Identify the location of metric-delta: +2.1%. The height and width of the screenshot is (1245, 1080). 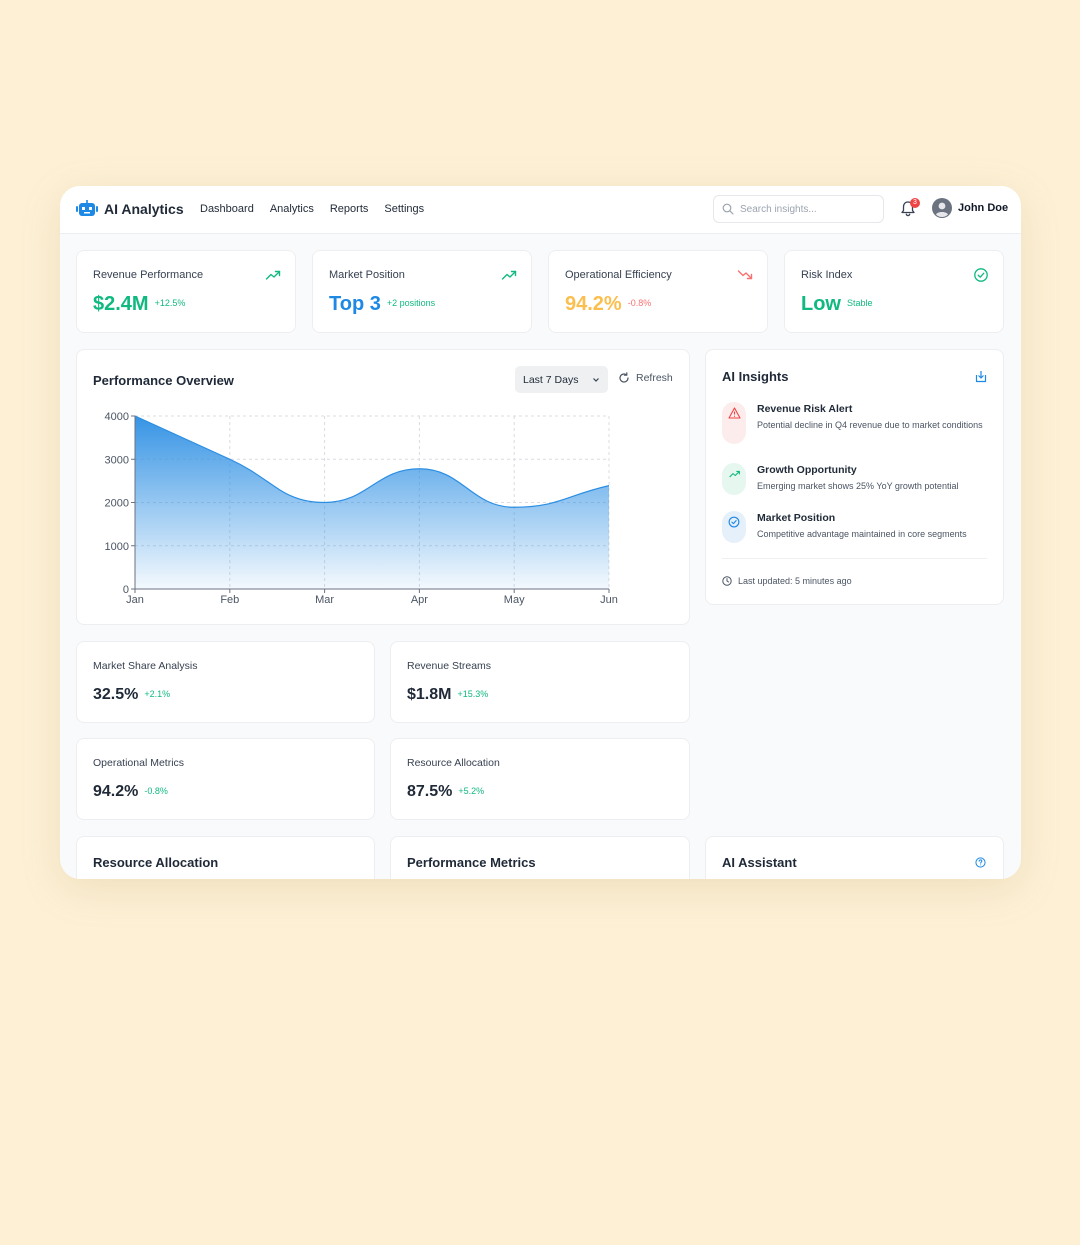
(157, 694).